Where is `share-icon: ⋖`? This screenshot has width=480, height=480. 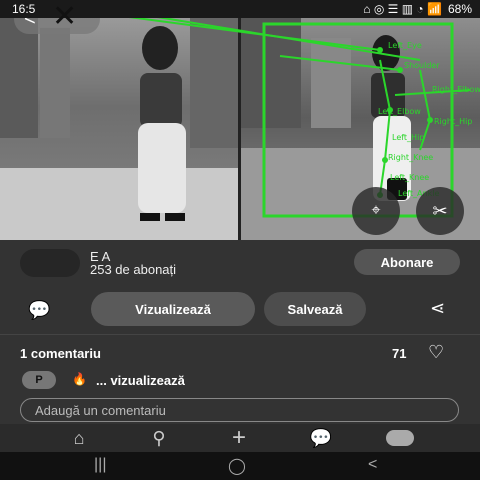 share-icon: ⋖ is located at coordinates (437, 308).